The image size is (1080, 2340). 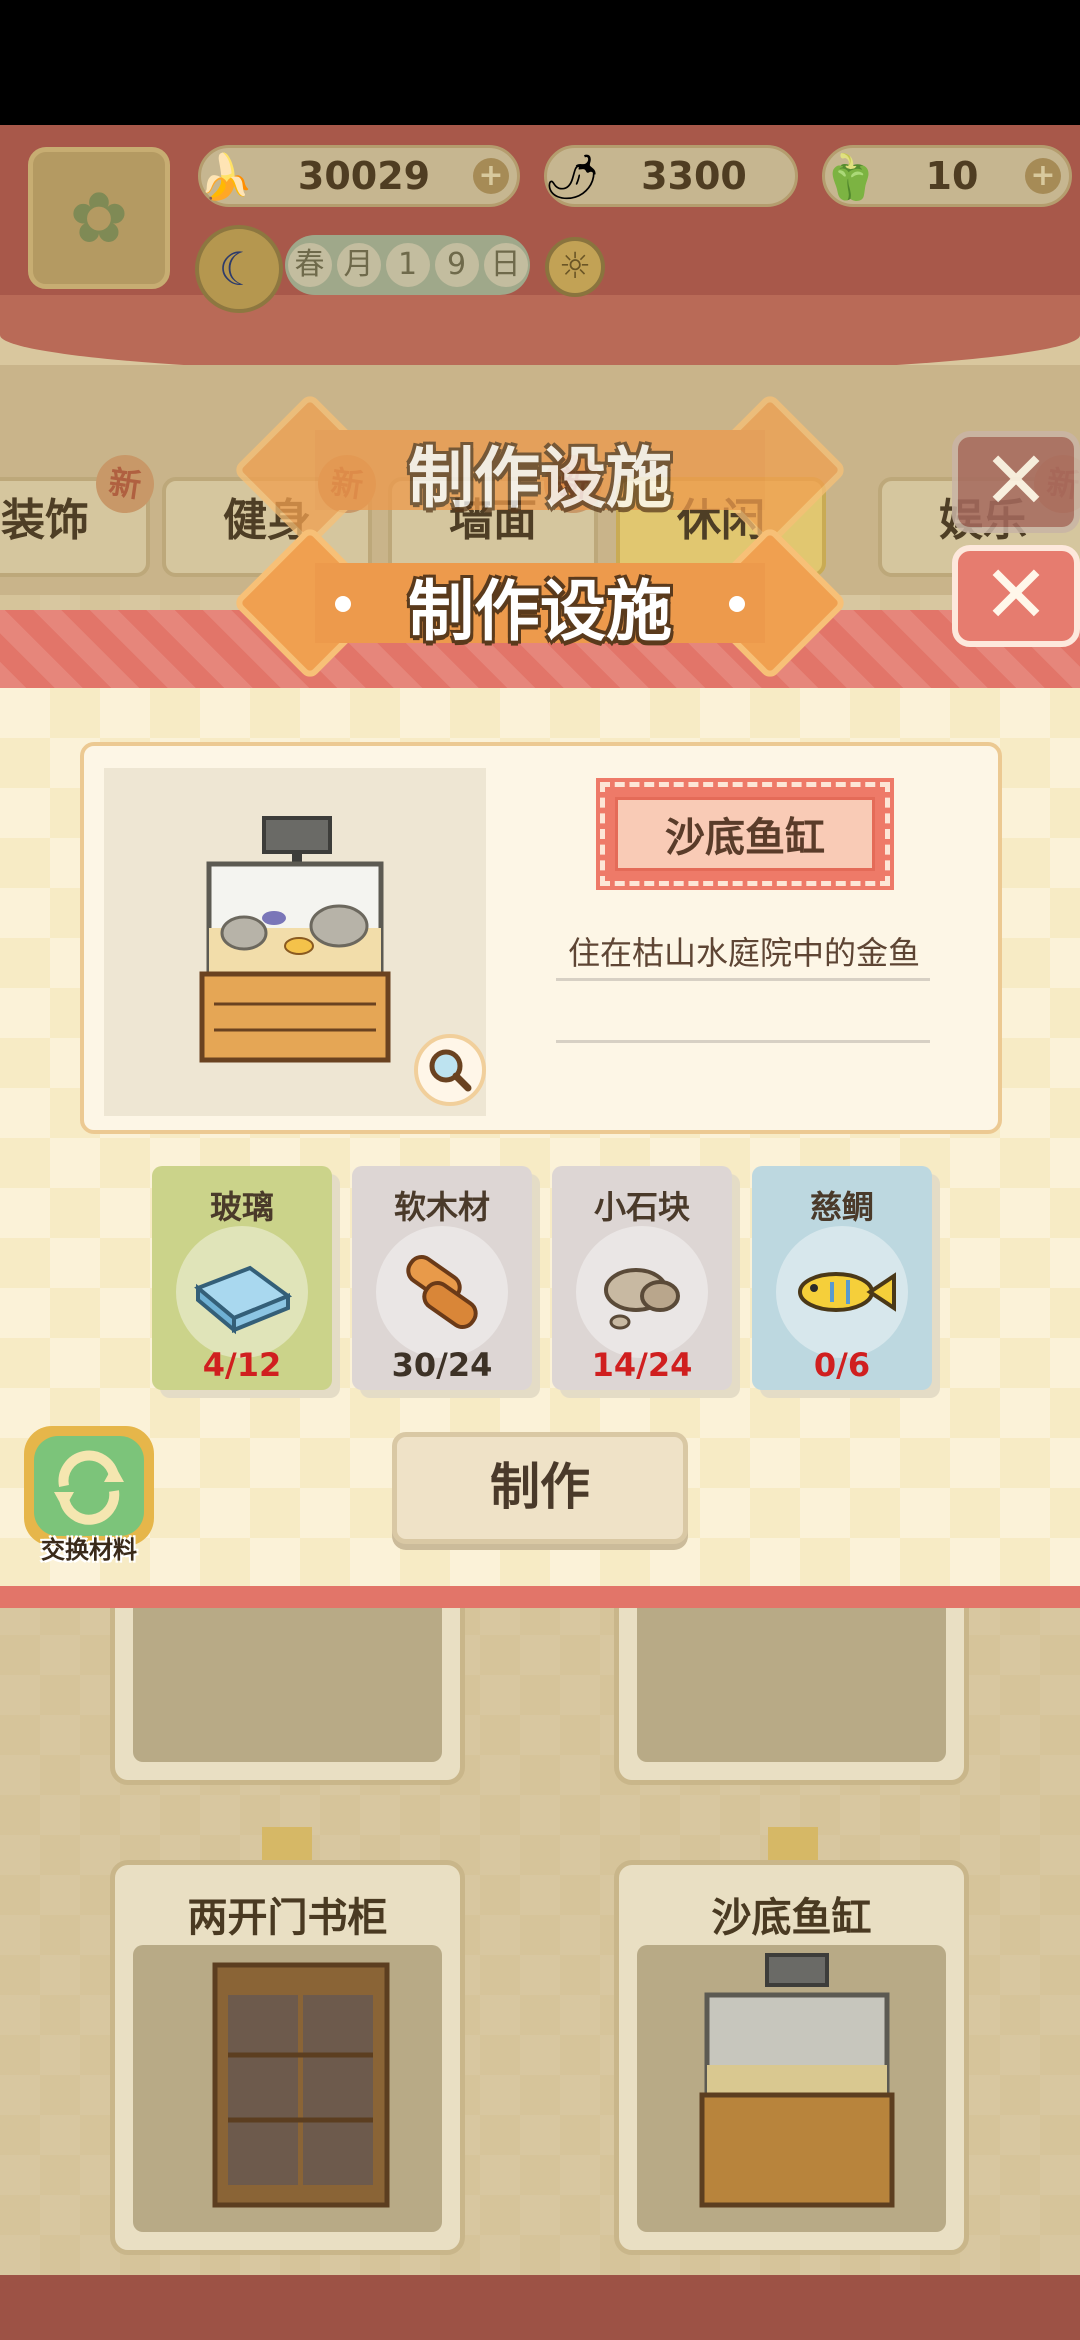 I want to click on stone-icon, so click(x=642, y=1299).